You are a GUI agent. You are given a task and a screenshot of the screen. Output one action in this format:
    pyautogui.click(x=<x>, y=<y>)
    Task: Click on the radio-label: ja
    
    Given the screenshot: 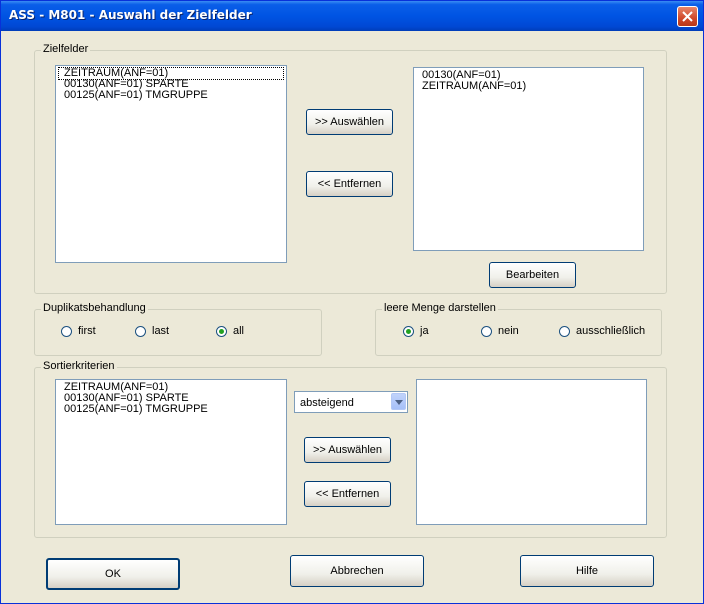 What is the action you would take?
    pyautogui.click(x=424, y=331)
    